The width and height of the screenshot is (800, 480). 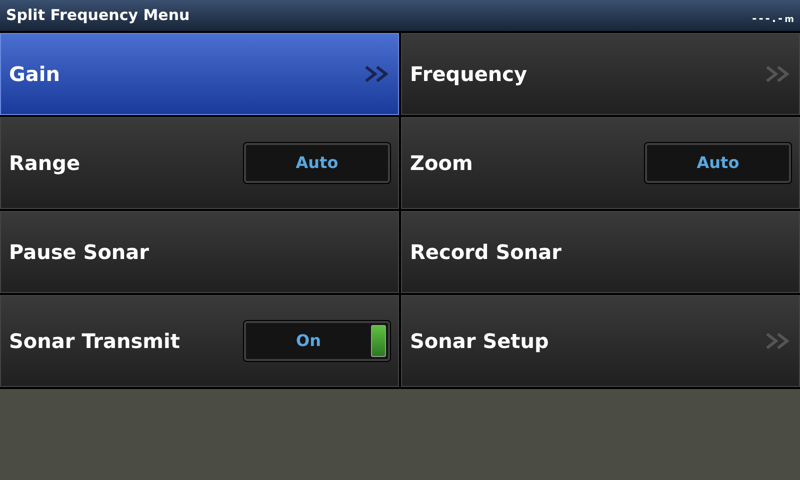 I want to click on item-label: Gain, so click(x=34, y=74).